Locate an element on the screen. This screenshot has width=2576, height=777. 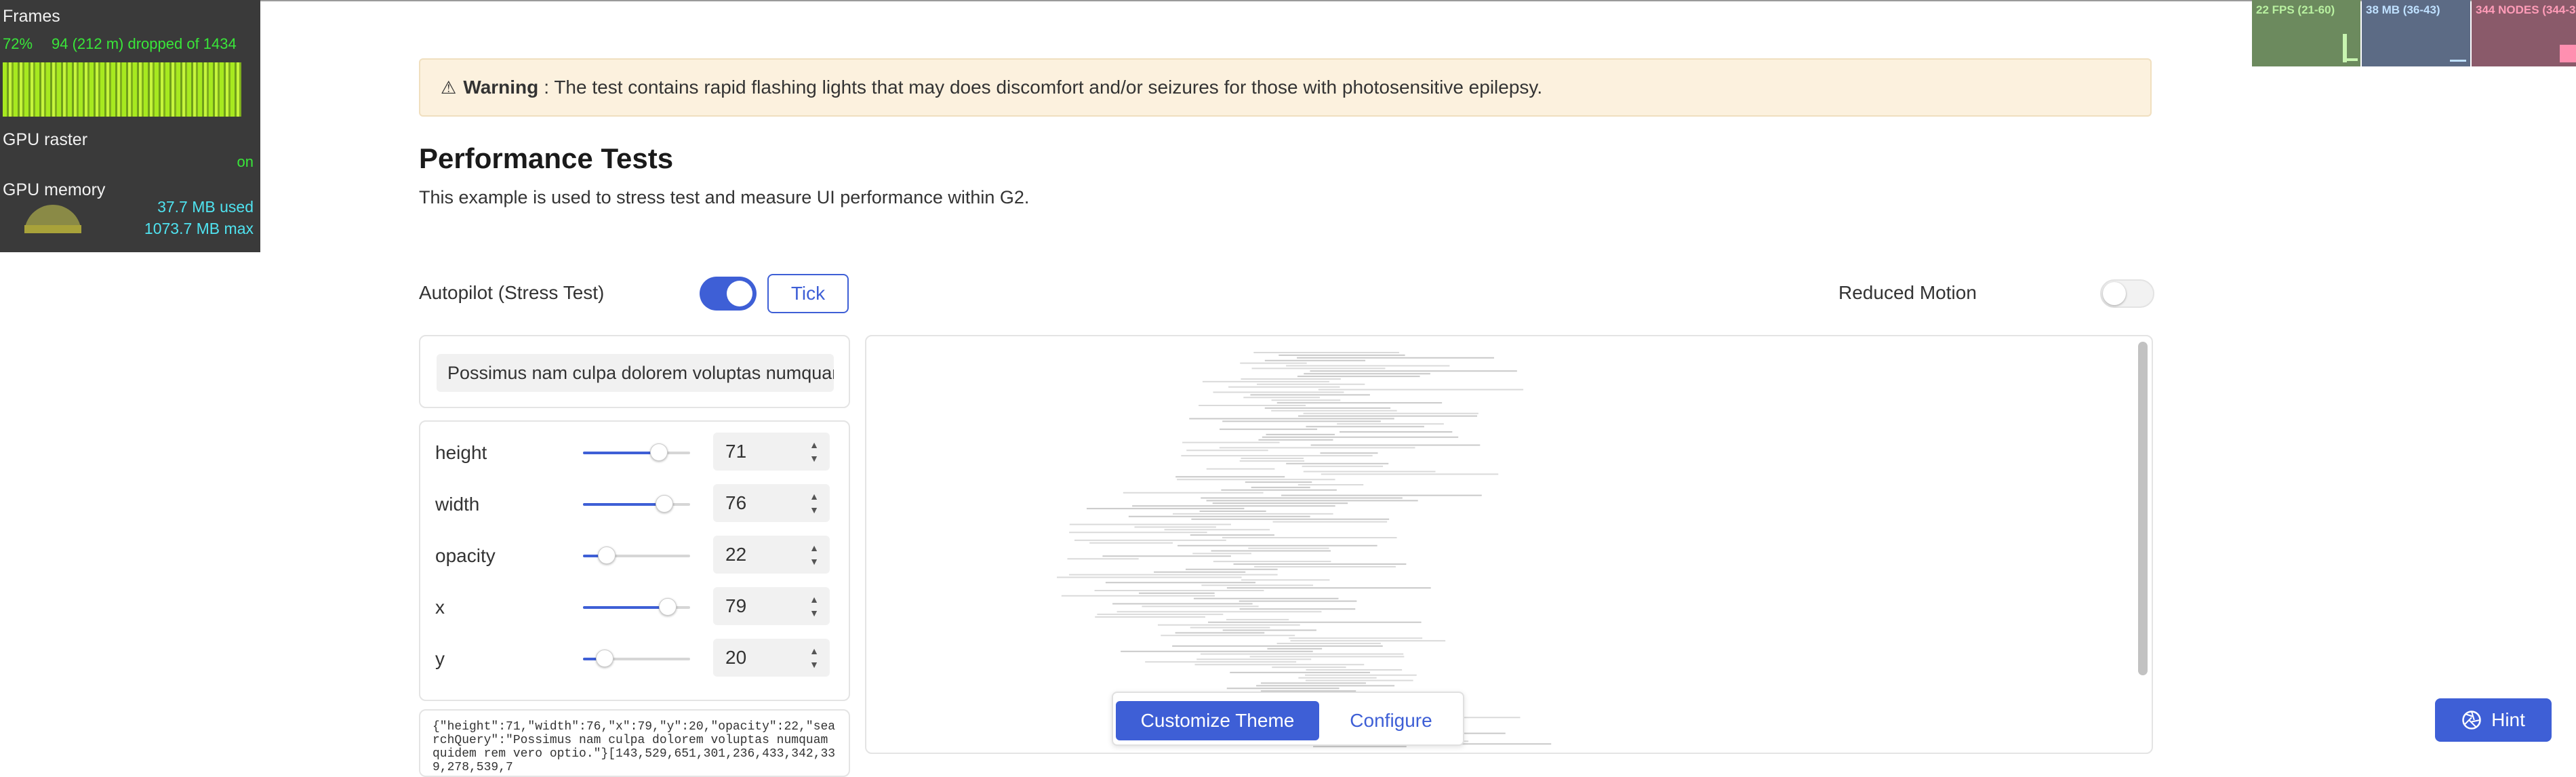
number-value: 76 is located at coordinates (736, 502).